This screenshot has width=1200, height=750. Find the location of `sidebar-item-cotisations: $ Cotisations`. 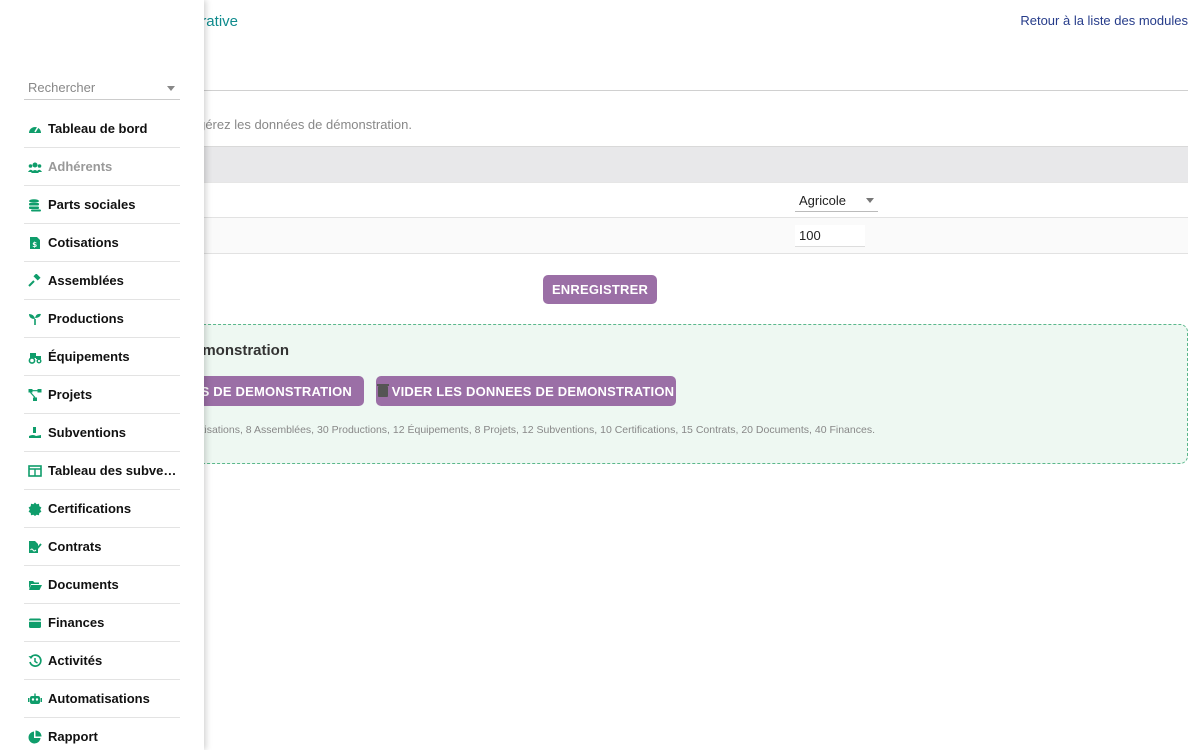

sidebar-item-cotisations: $ Cotisations is located at coordinates (102, 243).